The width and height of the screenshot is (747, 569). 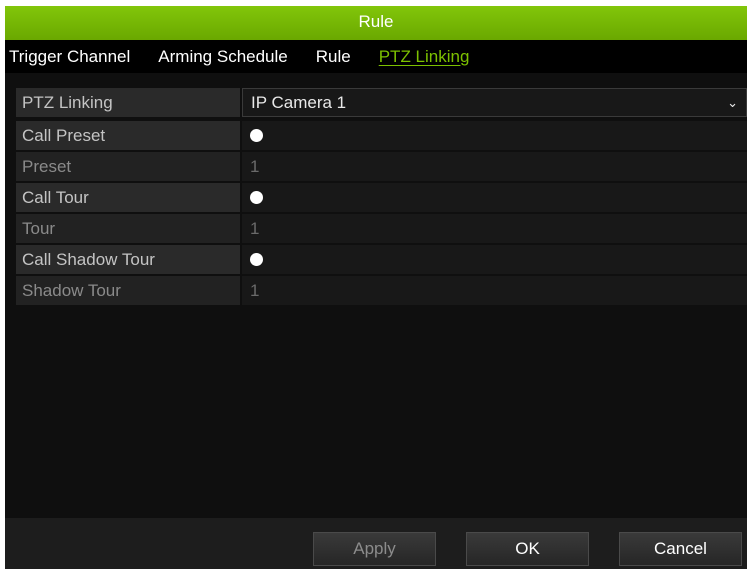 I want to click on preset-label: Preset, so click(x=128, y=166).